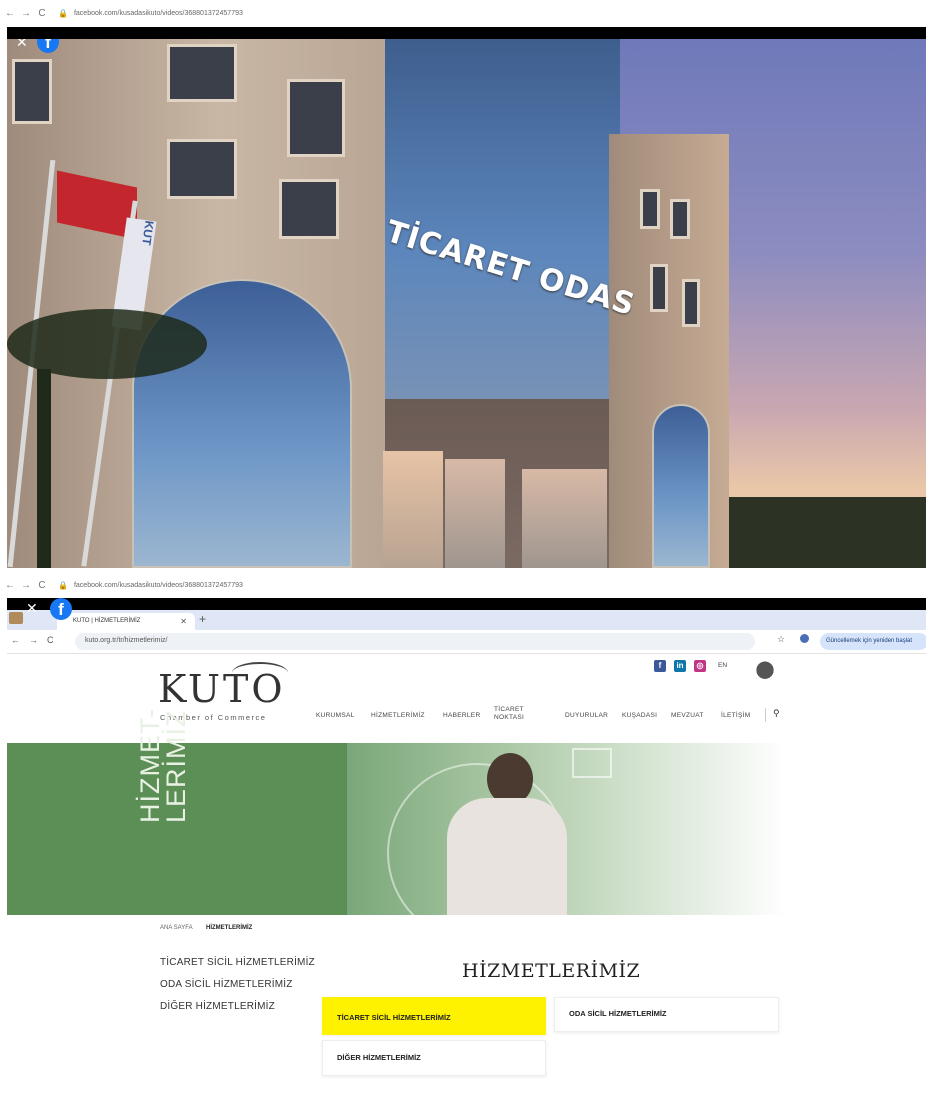 This screenshot has width=926, height=1107. What do you see at coordinates (434, 1016) in the screenshot?
I see `card-ticaret-sicil: TİCARET SİCİL HİZMETLERİMİZ` at bounding box center [434, 1016].